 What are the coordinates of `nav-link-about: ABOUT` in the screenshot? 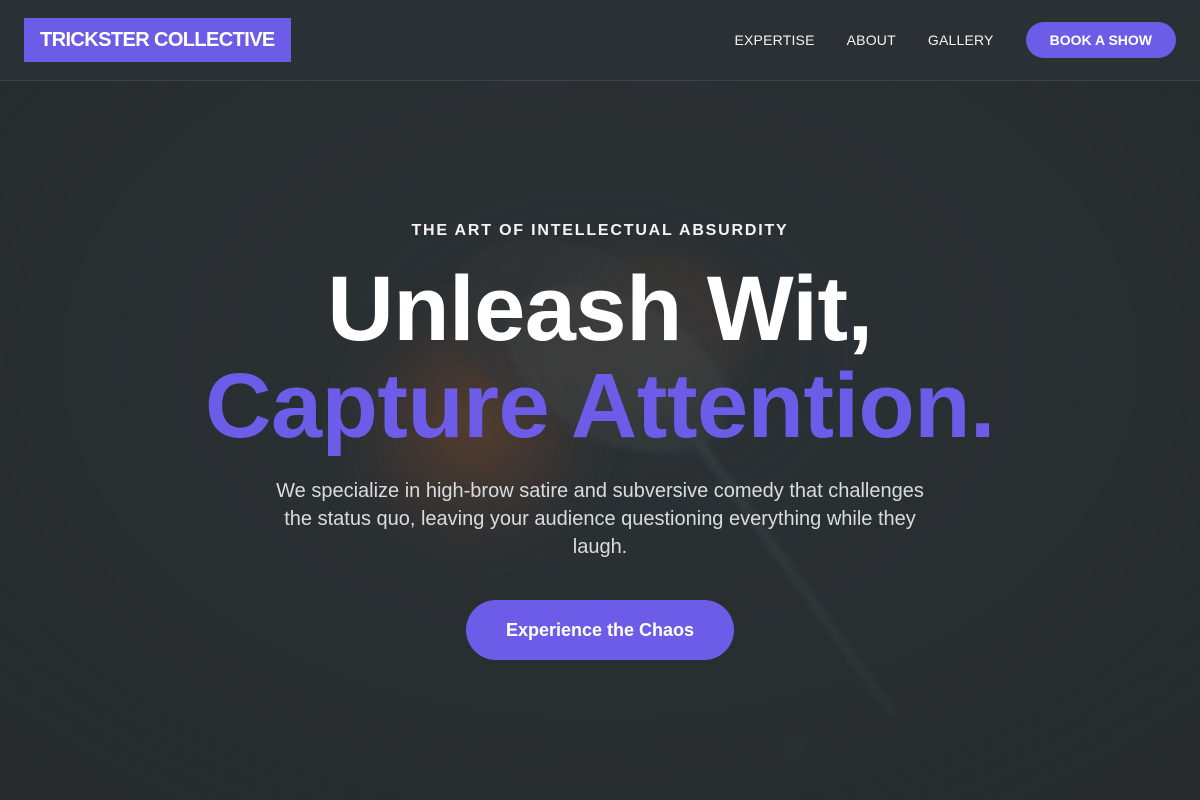 It's located at (871, 40).